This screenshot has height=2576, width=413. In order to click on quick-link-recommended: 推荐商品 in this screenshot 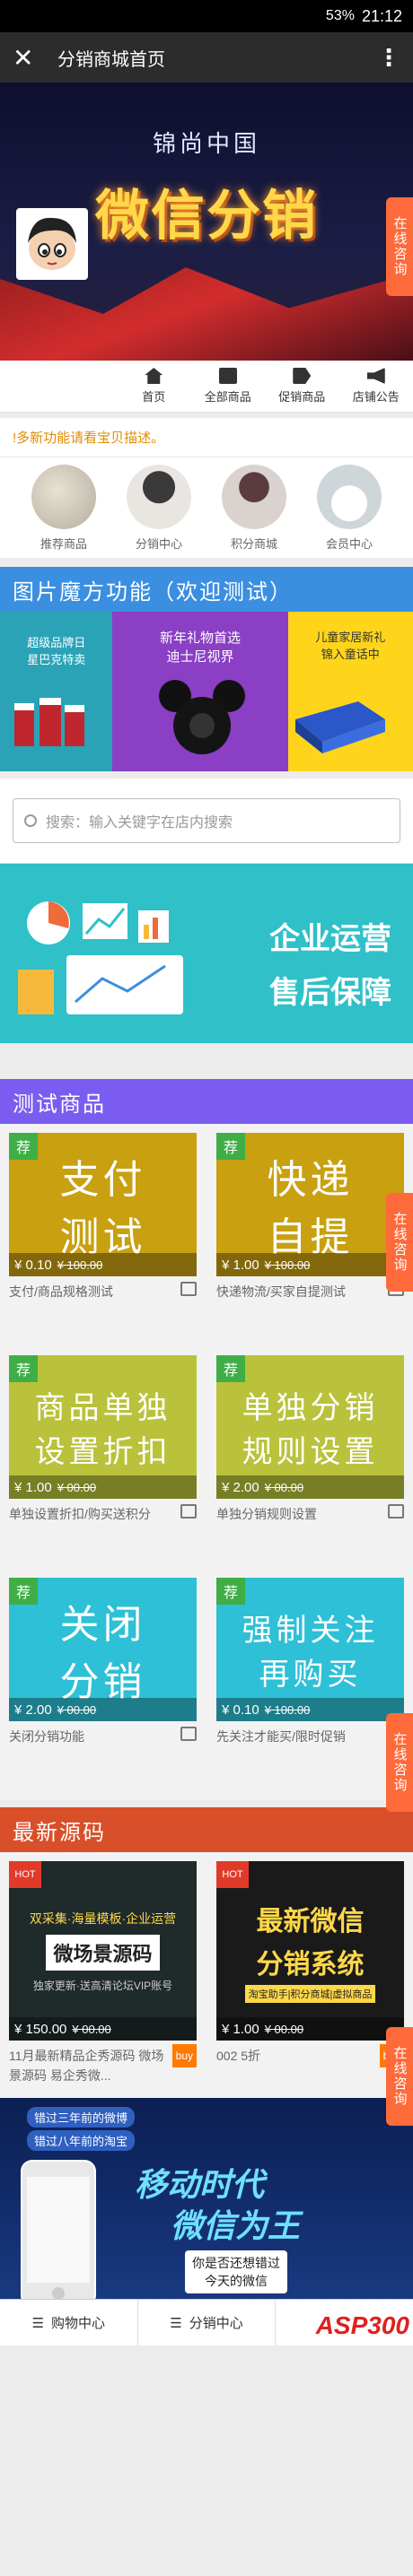, I will do `click(63, 508)`.